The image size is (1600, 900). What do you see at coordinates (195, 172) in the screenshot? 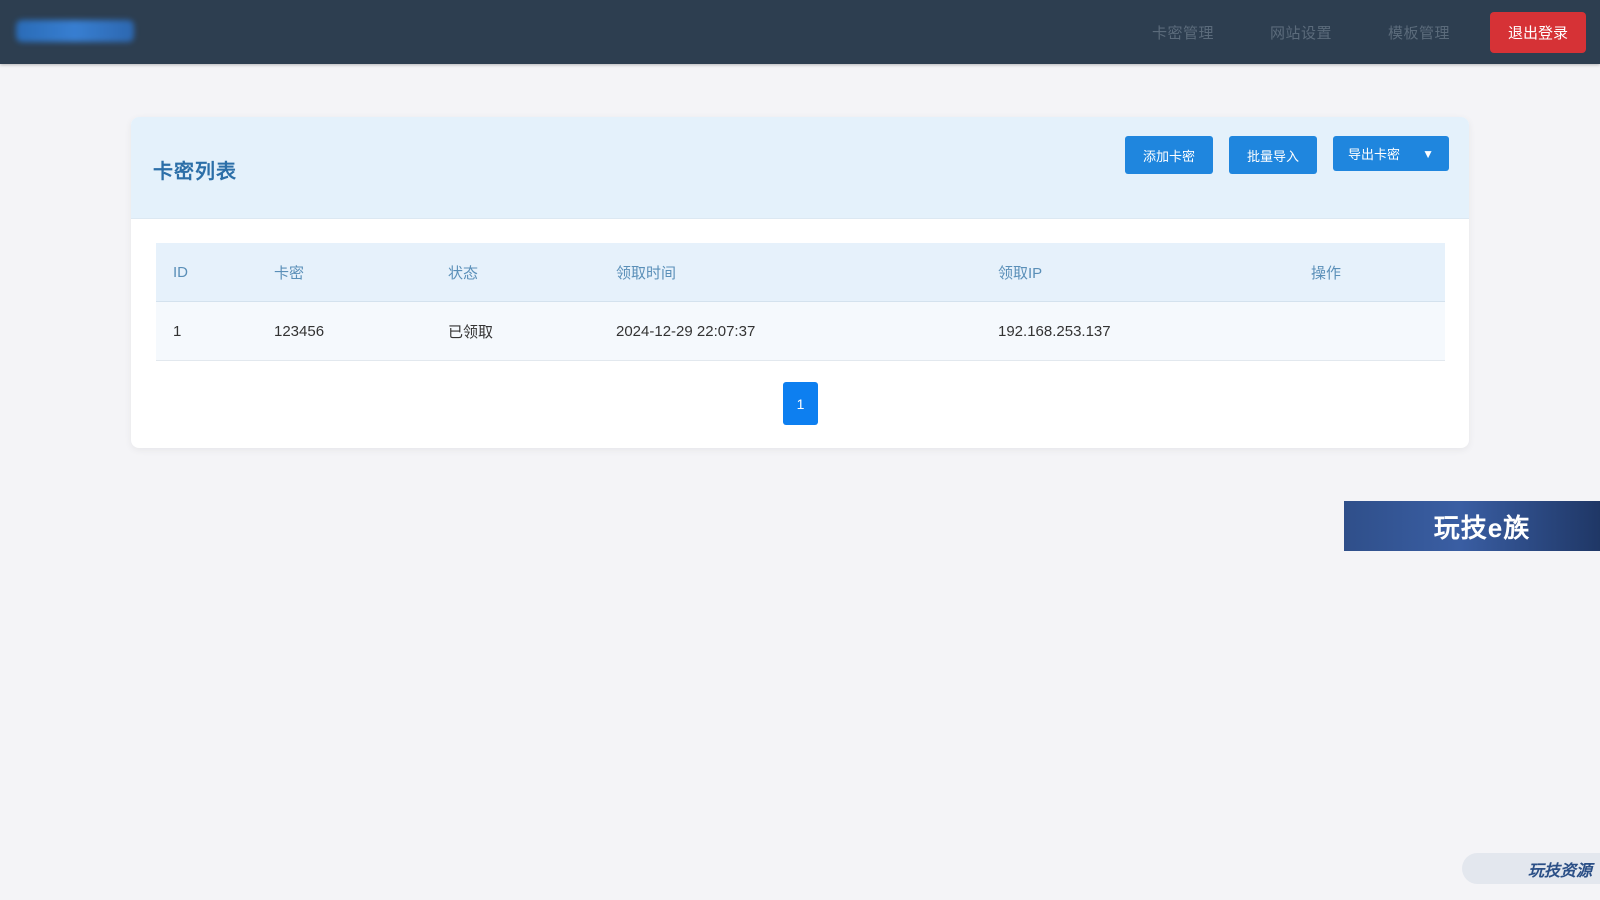
I see `page-title: 卡密列表` at bounding box center [195, 172].